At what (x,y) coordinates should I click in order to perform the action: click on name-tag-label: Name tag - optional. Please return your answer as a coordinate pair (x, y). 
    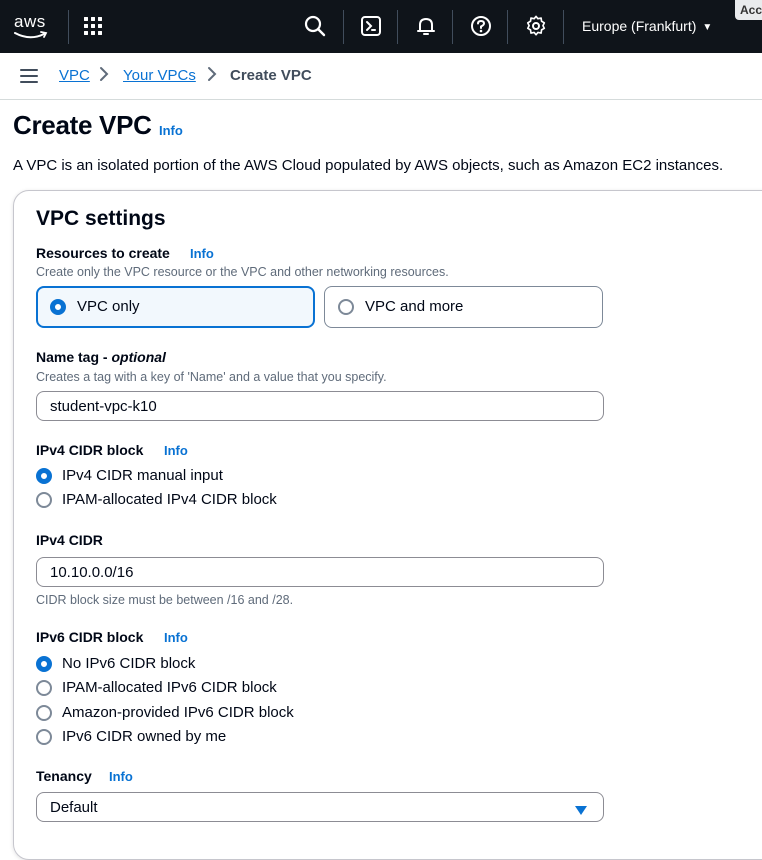
    Looking at the image, I should click on (101, 357).